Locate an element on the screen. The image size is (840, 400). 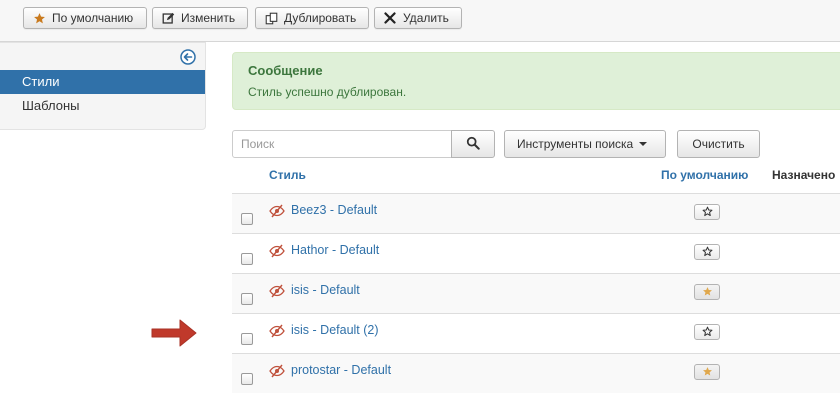
set-default-button: По умолчанию is located at coordinates (85, 18).